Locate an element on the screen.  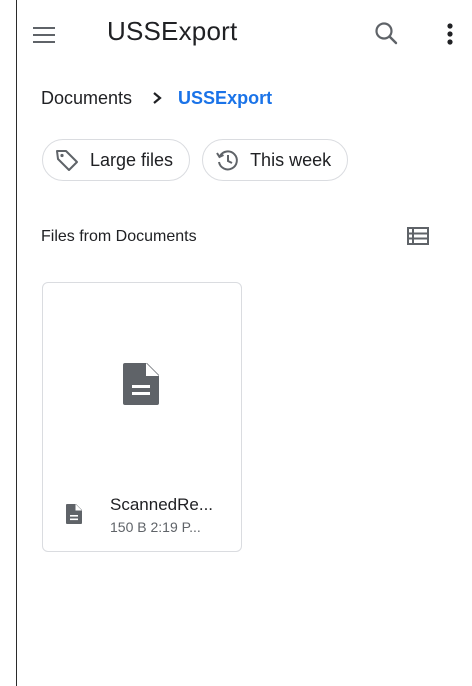
breadcrumb-current-folder: USSExport is located at coordinates (225, 98).